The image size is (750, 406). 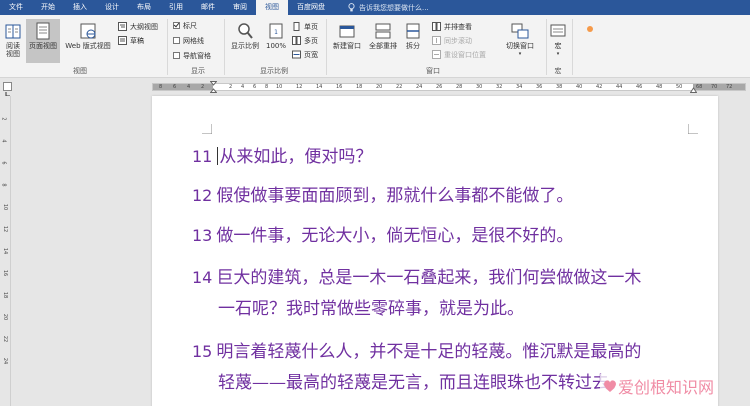 I want to click on new-window-icon, so click(x=347, y=31).